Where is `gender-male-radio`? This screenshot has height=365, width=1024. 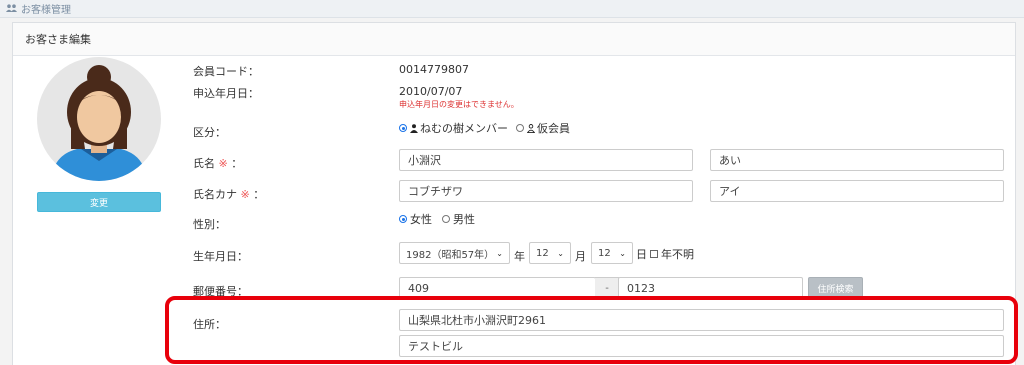 gender-male-radio is located at coordinates (446, 219).